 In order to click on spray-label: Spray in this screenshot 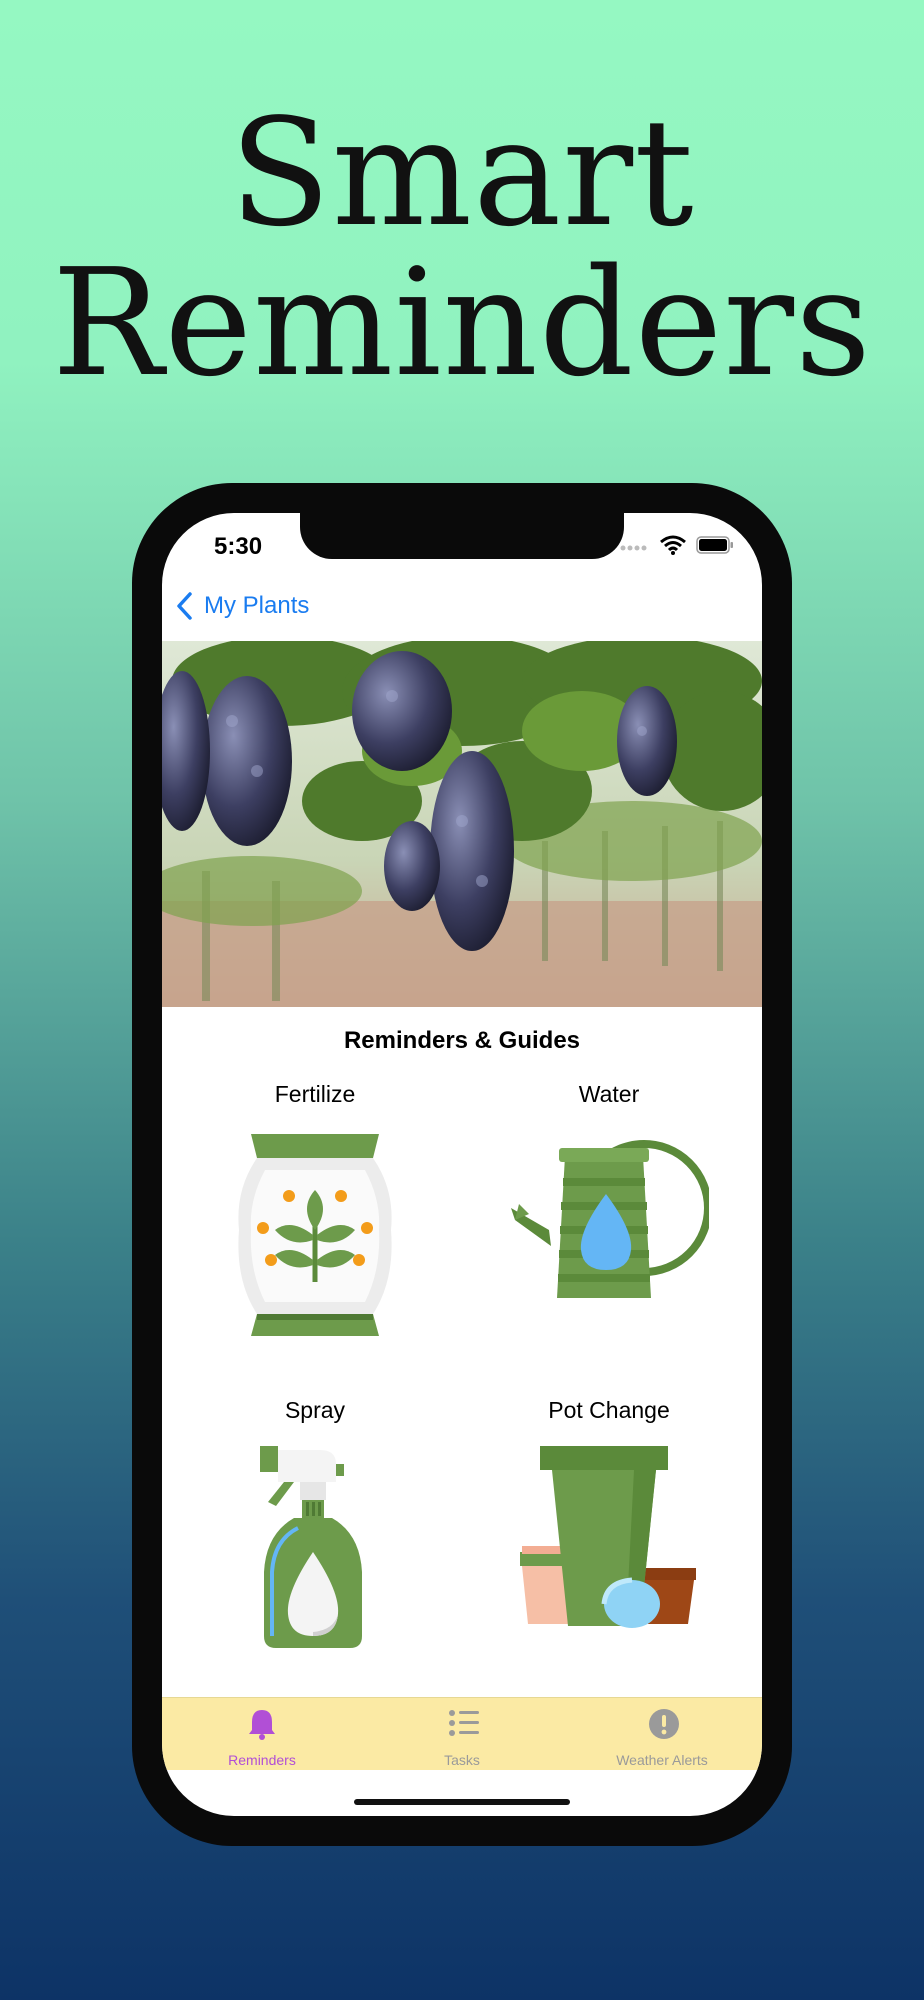, I will do `click(315, 1410)`.